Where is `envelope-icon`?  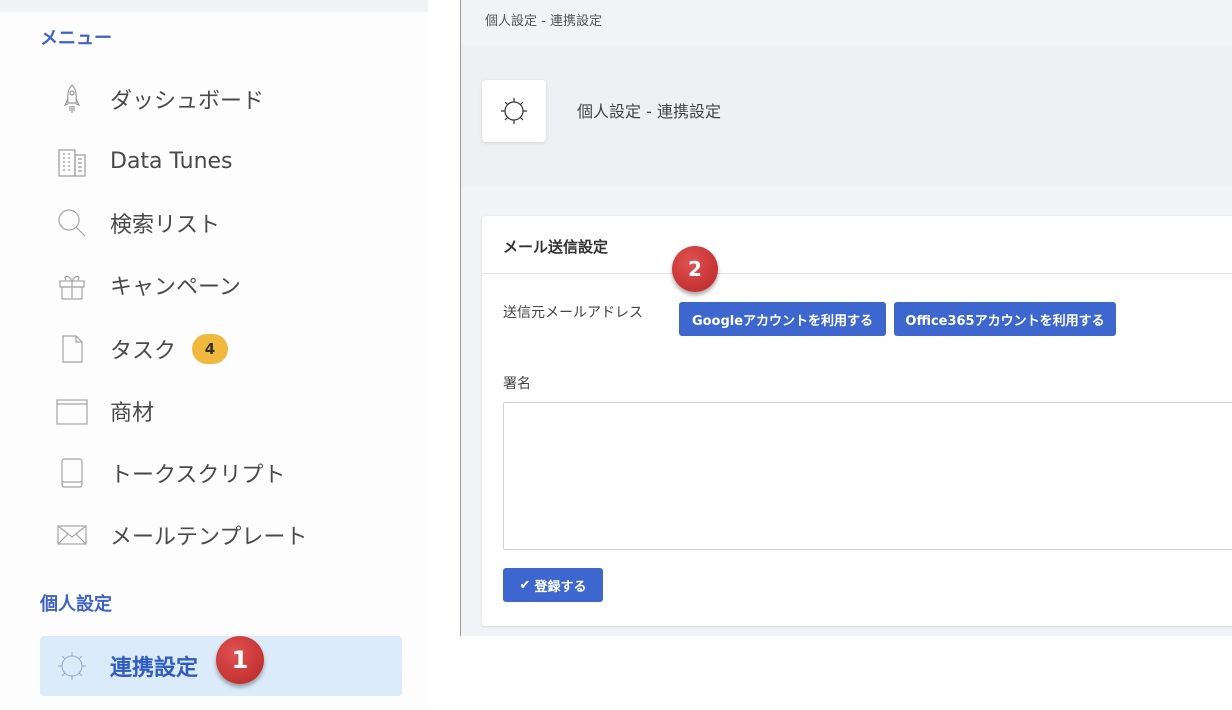 envelope-icon is located at coordinates (72, 535).